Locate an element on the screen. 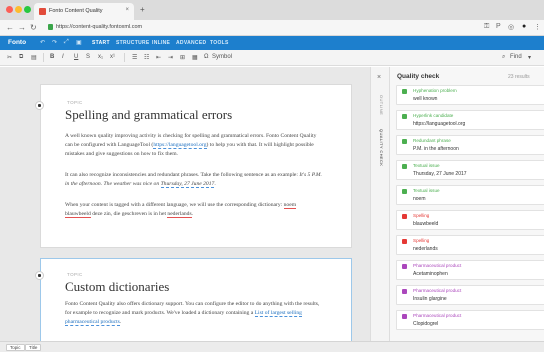  expand-icon: ⤢ is located at coordinates (66, 42).